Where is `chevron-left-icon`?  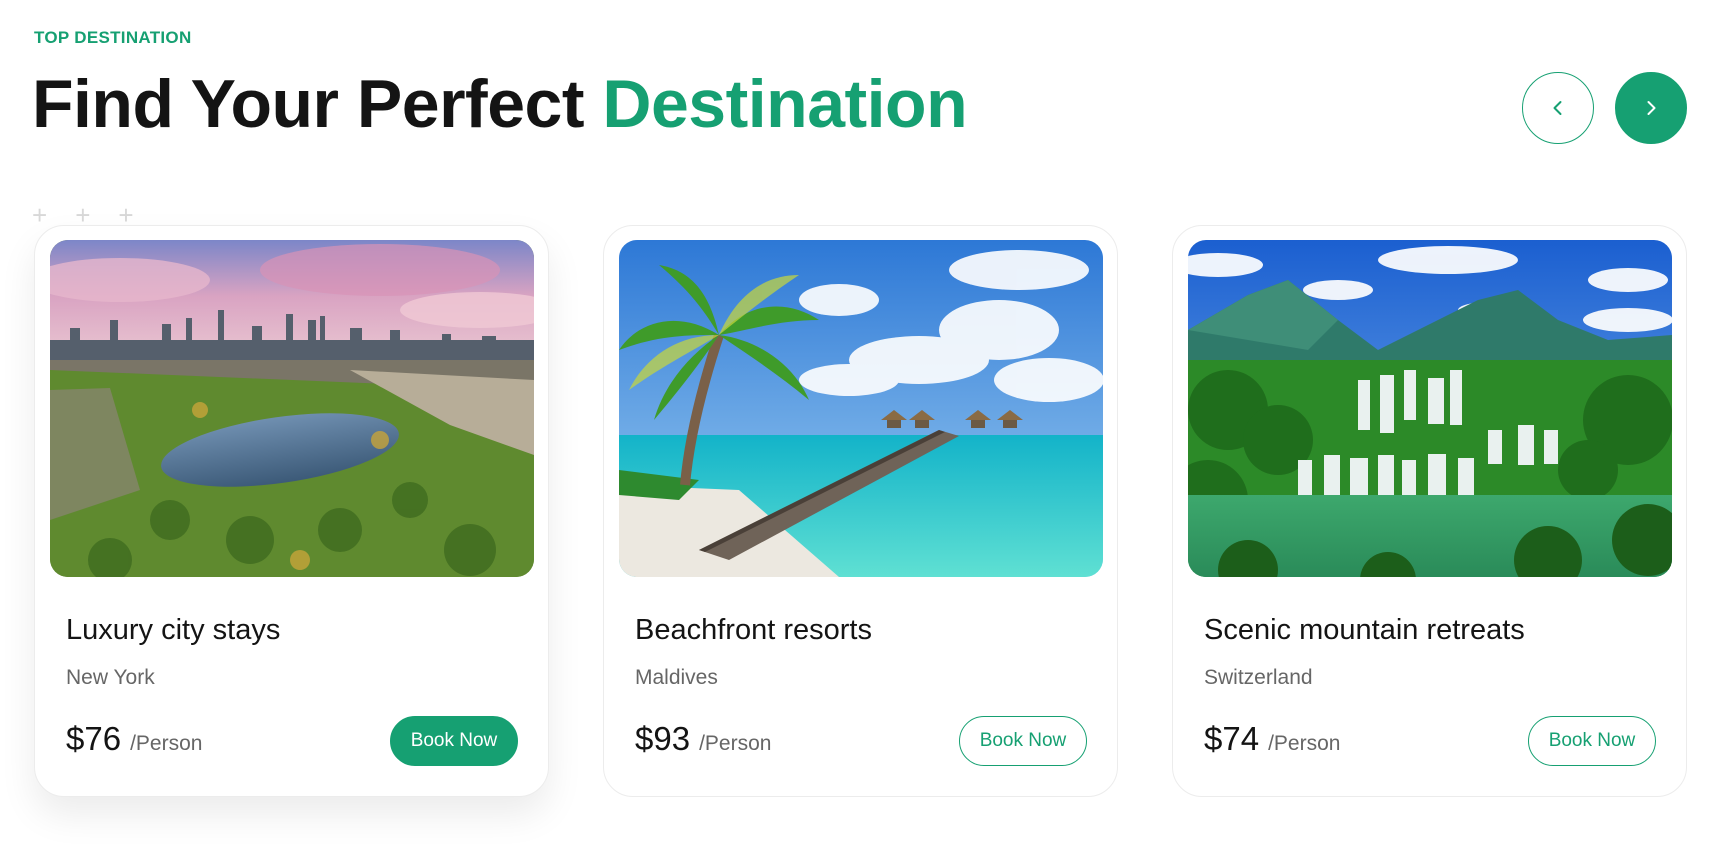 chevron-left-icon is located at coordinates (1557, 108).